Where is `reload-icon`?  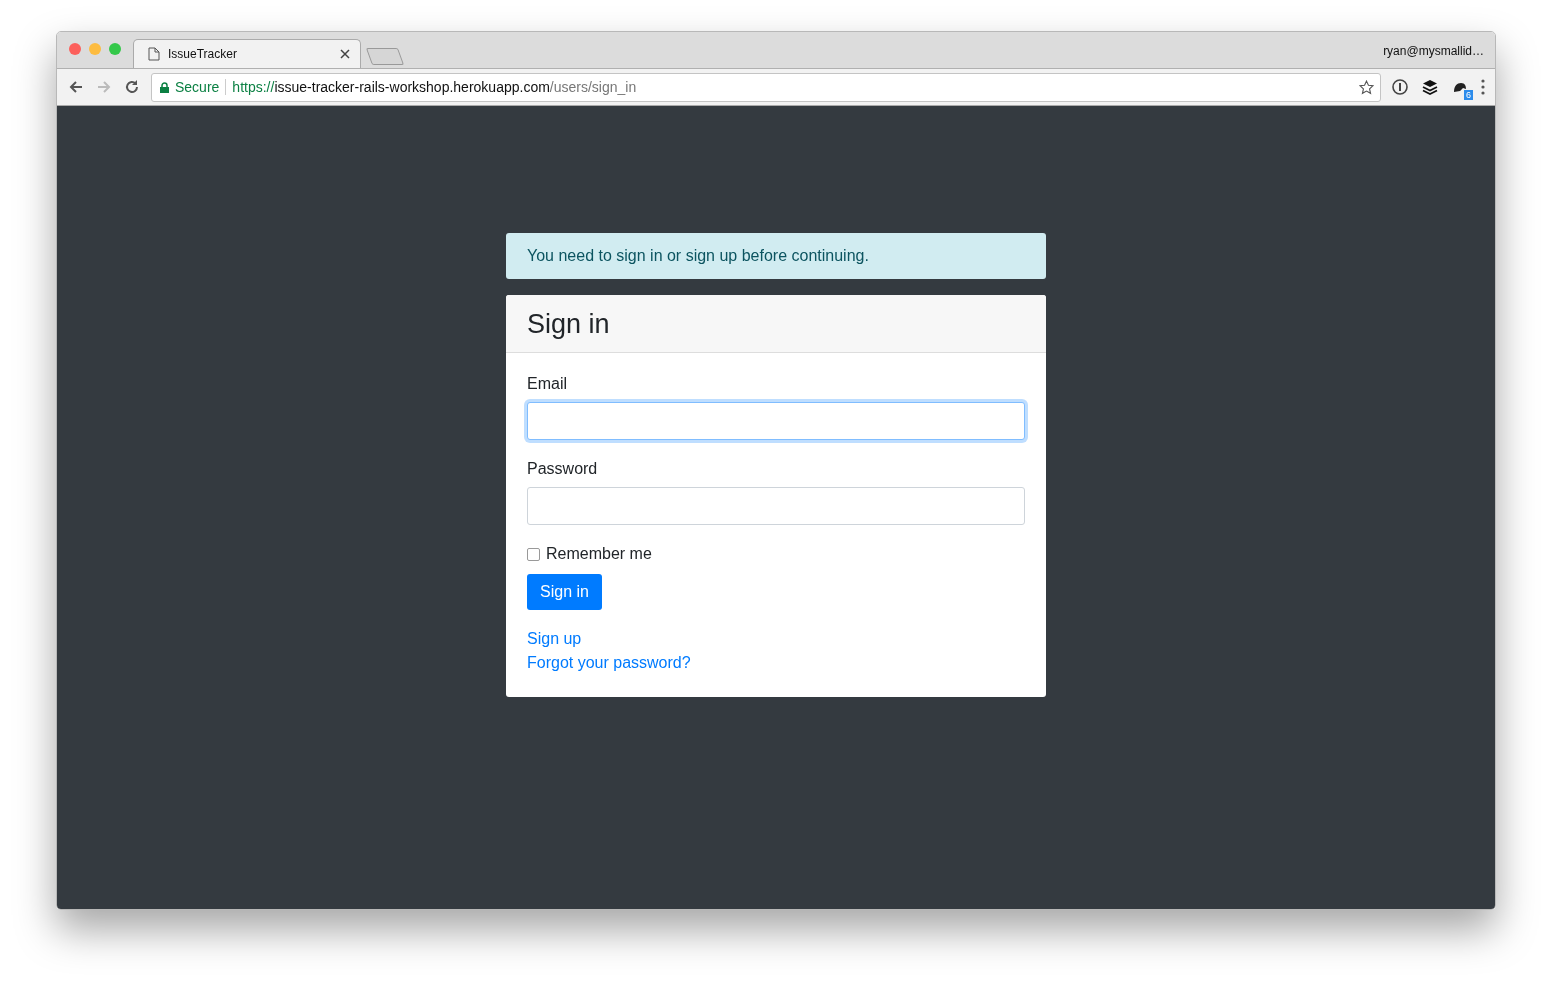
reload-icon is located at coordinates (132, 87).